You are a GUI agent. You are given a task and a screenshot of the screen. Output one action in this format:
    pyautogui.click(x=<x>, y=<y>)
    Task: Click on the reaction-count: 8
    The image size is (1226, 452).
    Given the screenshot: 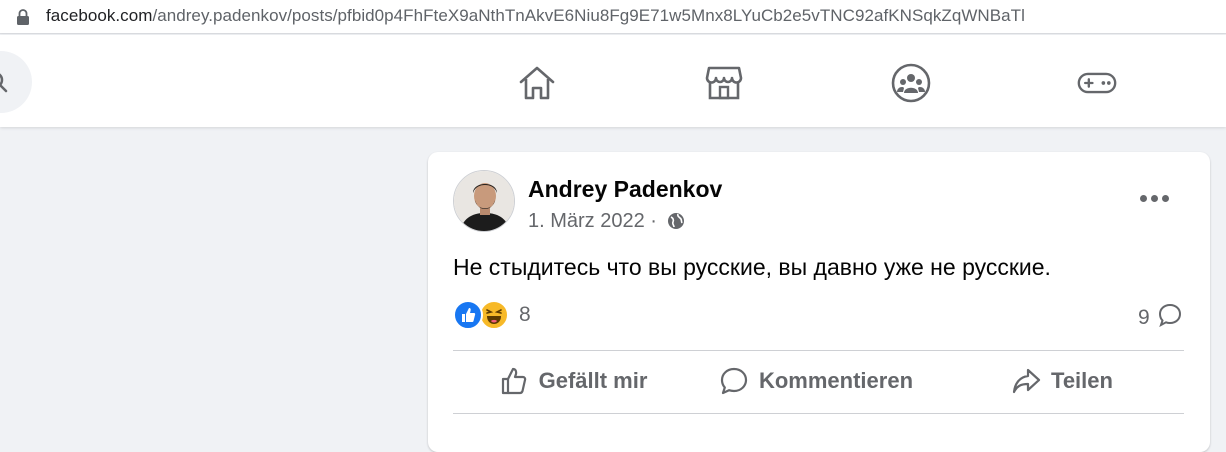 What is the action you would take?
    pyautogui.click(x=525, y=314)
    